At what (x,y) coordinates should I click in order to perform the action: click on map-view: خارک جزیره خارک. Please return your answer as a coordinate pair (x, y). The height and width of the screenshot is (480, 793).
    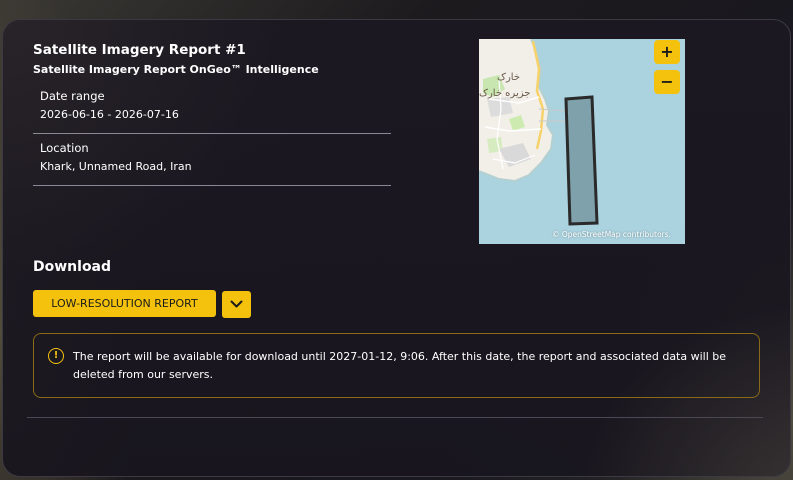
    Looking at the image, I should click on (582, 141).